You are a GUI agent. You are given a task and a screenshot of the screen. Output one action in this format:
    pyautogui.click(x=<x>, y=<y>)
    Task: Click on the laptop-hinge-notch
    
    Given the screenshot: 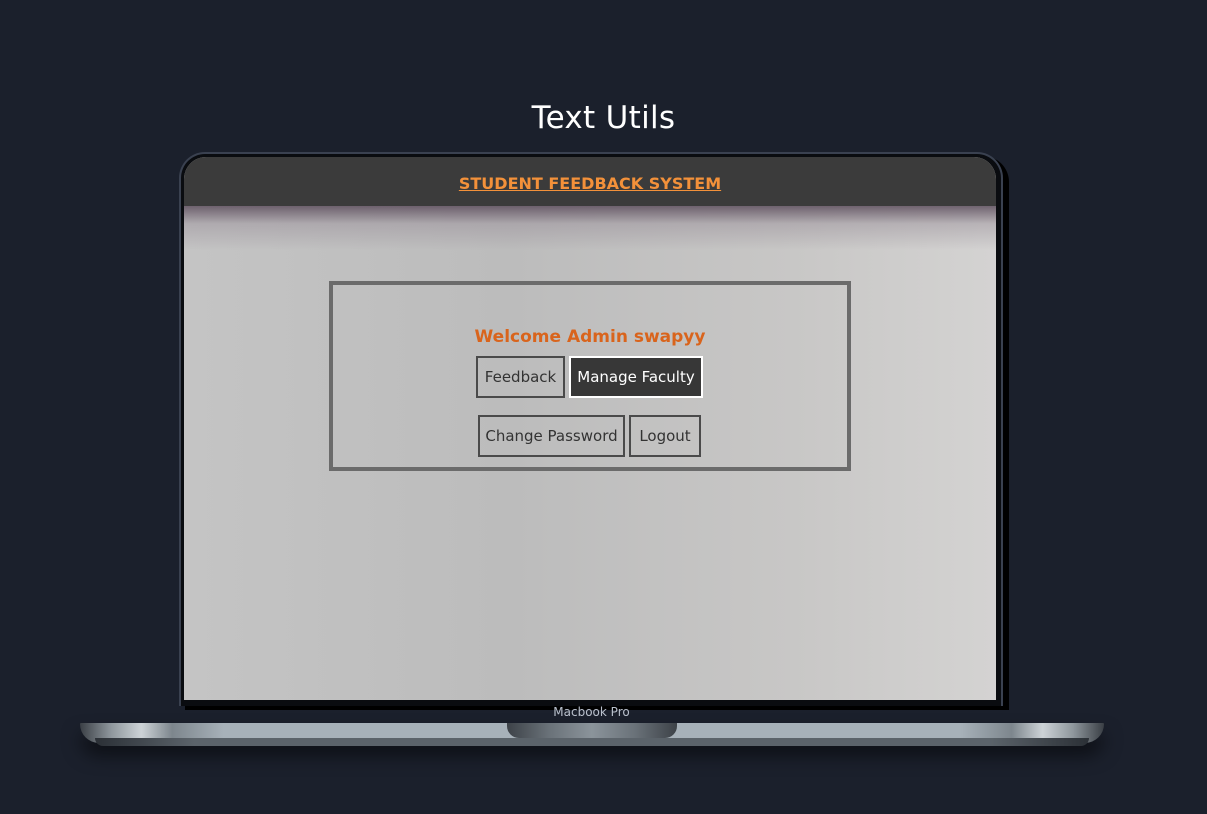 What is the action you would take?
    pyautogui.click(x=592, y=730)
    